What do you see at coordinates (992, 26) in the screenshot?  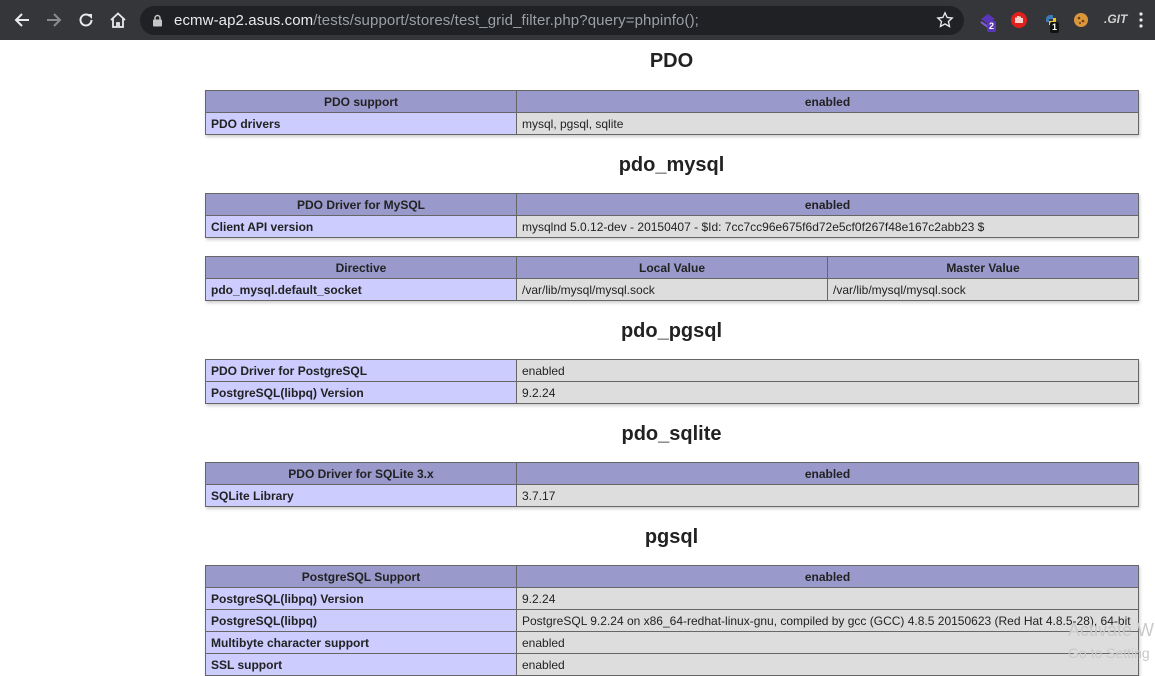 I see `ext-badge: 2` at bounding box center [992, 26].